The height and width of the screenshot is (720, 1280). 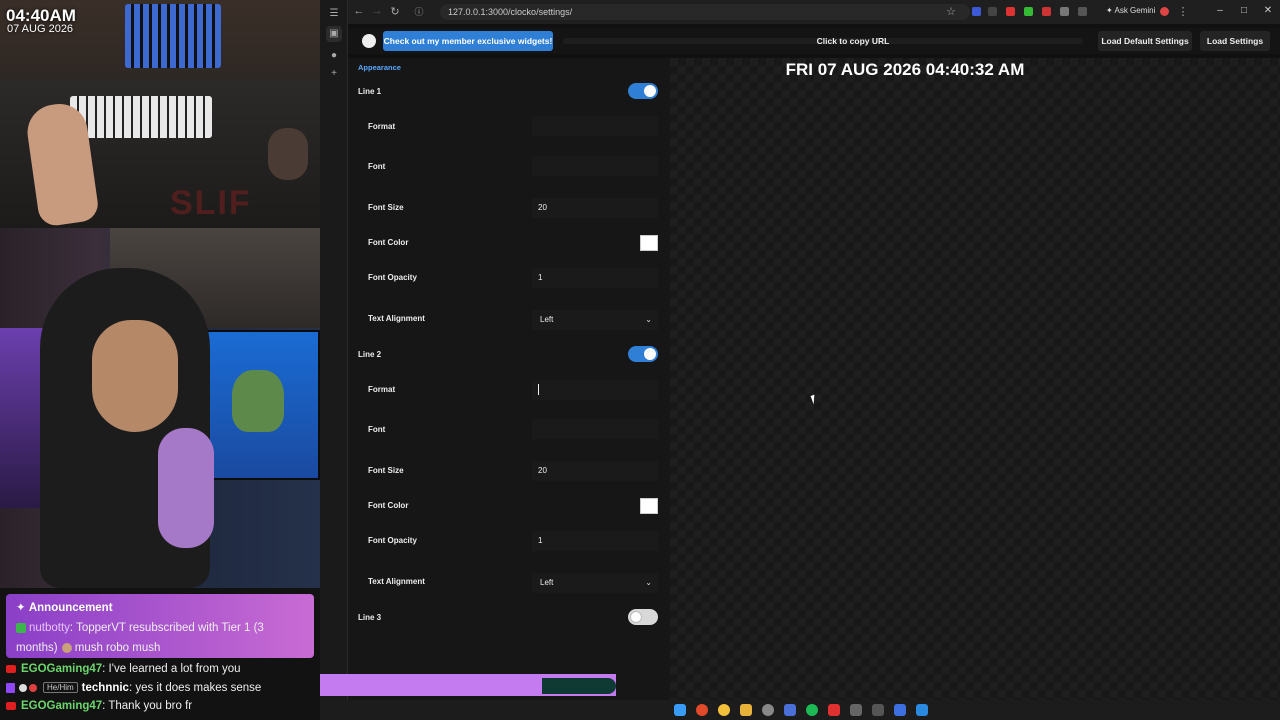 I want to click on line-1-format-label: Format, so click(x=382, y=126).